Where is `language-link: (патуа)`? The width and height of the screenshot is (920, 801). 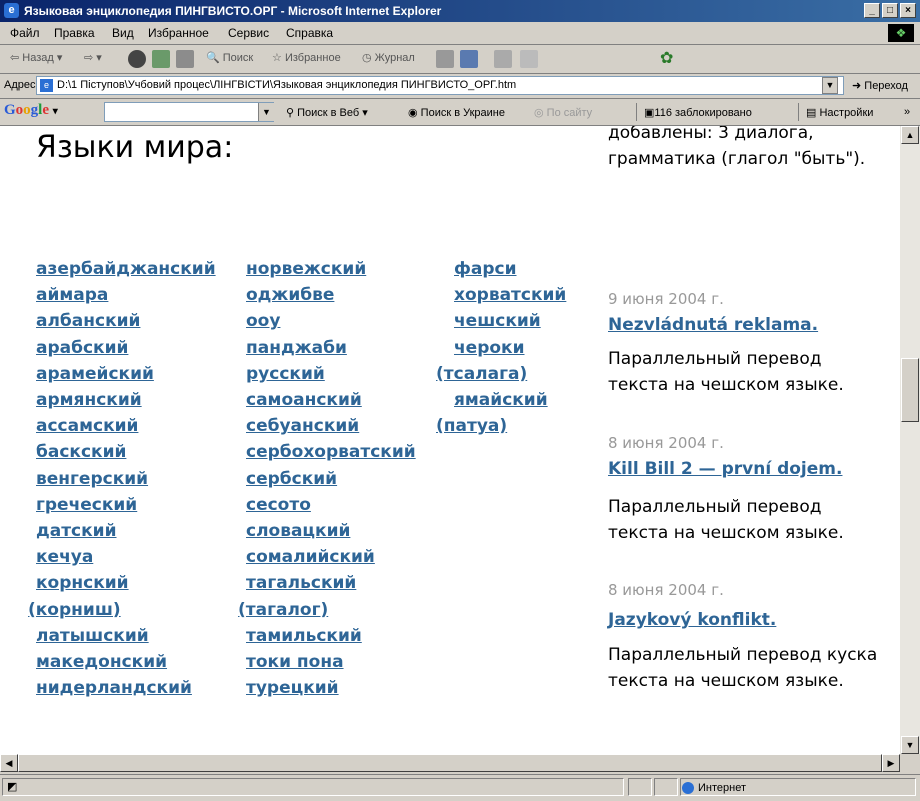
language-link: (патуа) is located at coordinates (471, 426).